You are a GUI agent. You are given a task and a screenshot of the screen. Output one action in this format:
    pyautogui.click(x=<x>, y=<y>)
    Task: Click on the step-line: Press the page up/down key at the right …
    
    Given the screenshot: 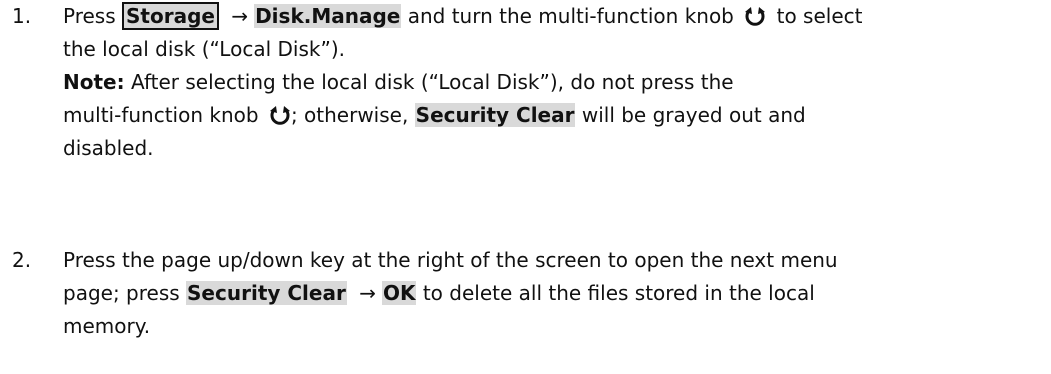 What is the action you would take?
    pyautogui.click(x=450, y=260)
    